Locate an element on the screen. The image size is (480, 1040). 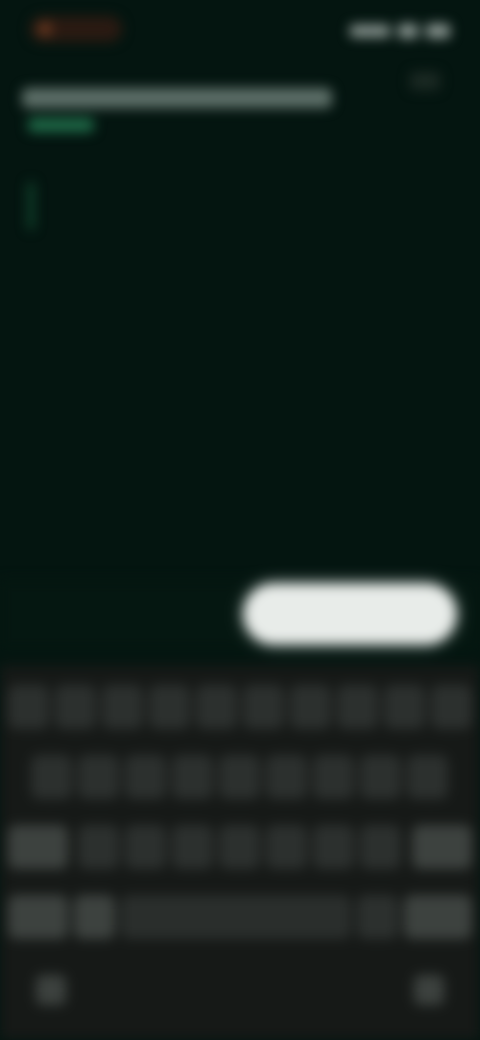
key-t is located at coordinates (216, 707).